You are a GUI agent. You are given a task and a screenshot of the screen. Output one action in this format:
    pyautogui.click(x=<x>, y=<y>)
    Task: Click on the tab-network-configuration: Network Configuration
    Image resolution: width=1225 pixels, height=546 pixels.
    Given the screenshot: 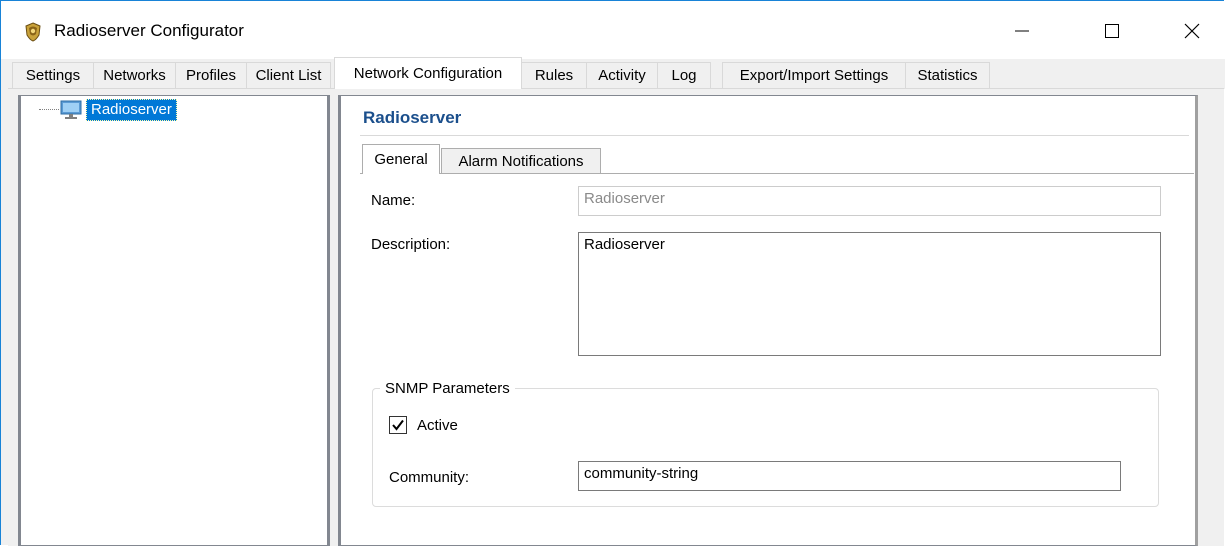 What is the action you would take?
    pyautogui.click(x=428, y=73)
    